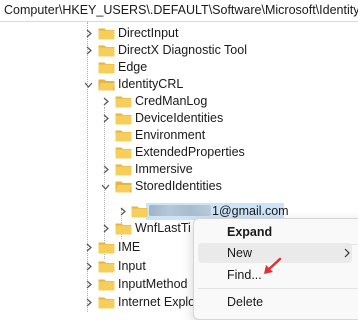 Image resolution: width=358 pixels, height=320 pixels. I want to click on tree-item-label: WnfLastTi, so click(163, 228).